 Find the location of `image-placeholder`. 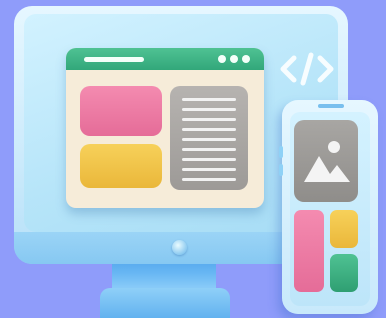

image-placeholder is located at coordinates (326, 161).